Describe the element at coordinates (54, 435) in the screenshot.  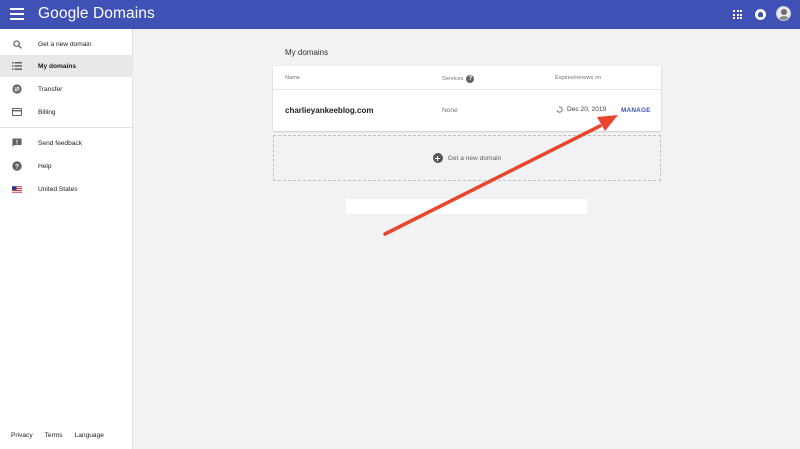
I see `terms-link: Terms` at that location.